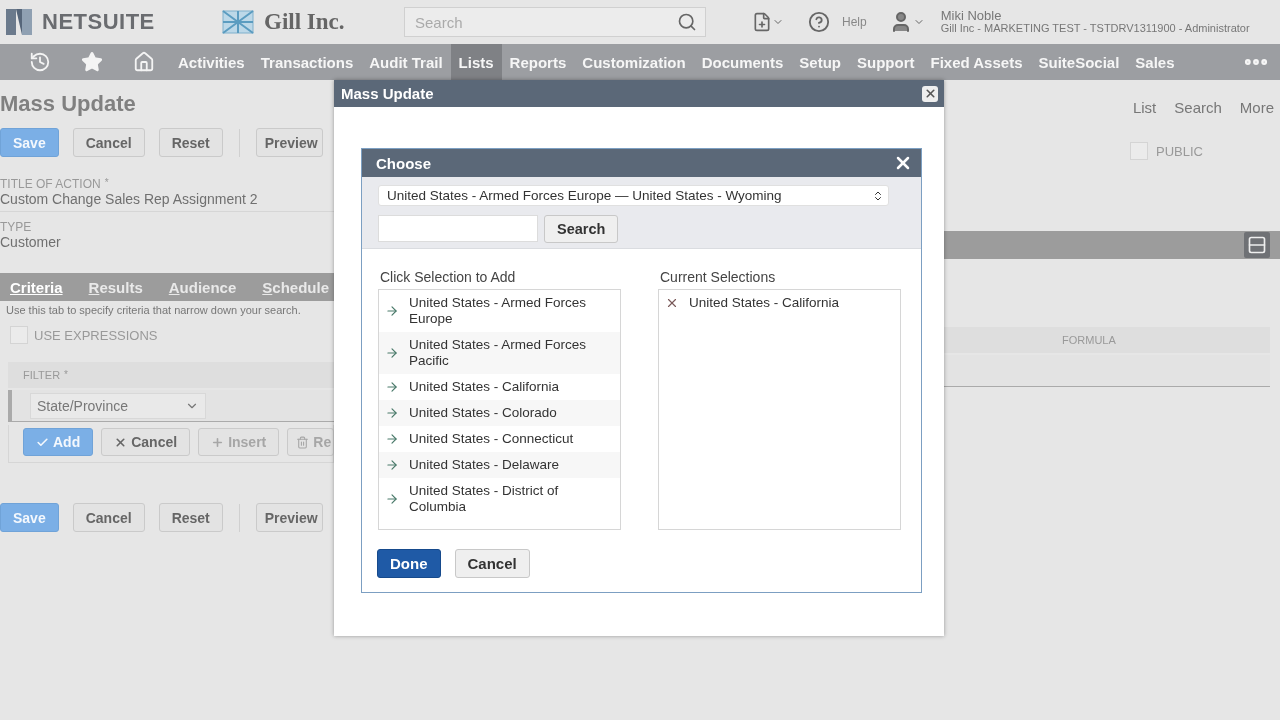 This screenshot has height=720, width=1280. What do you see at coordinates (819, 22) in the screenshot?
I see `help-icon` at bounding box center [819, 22].